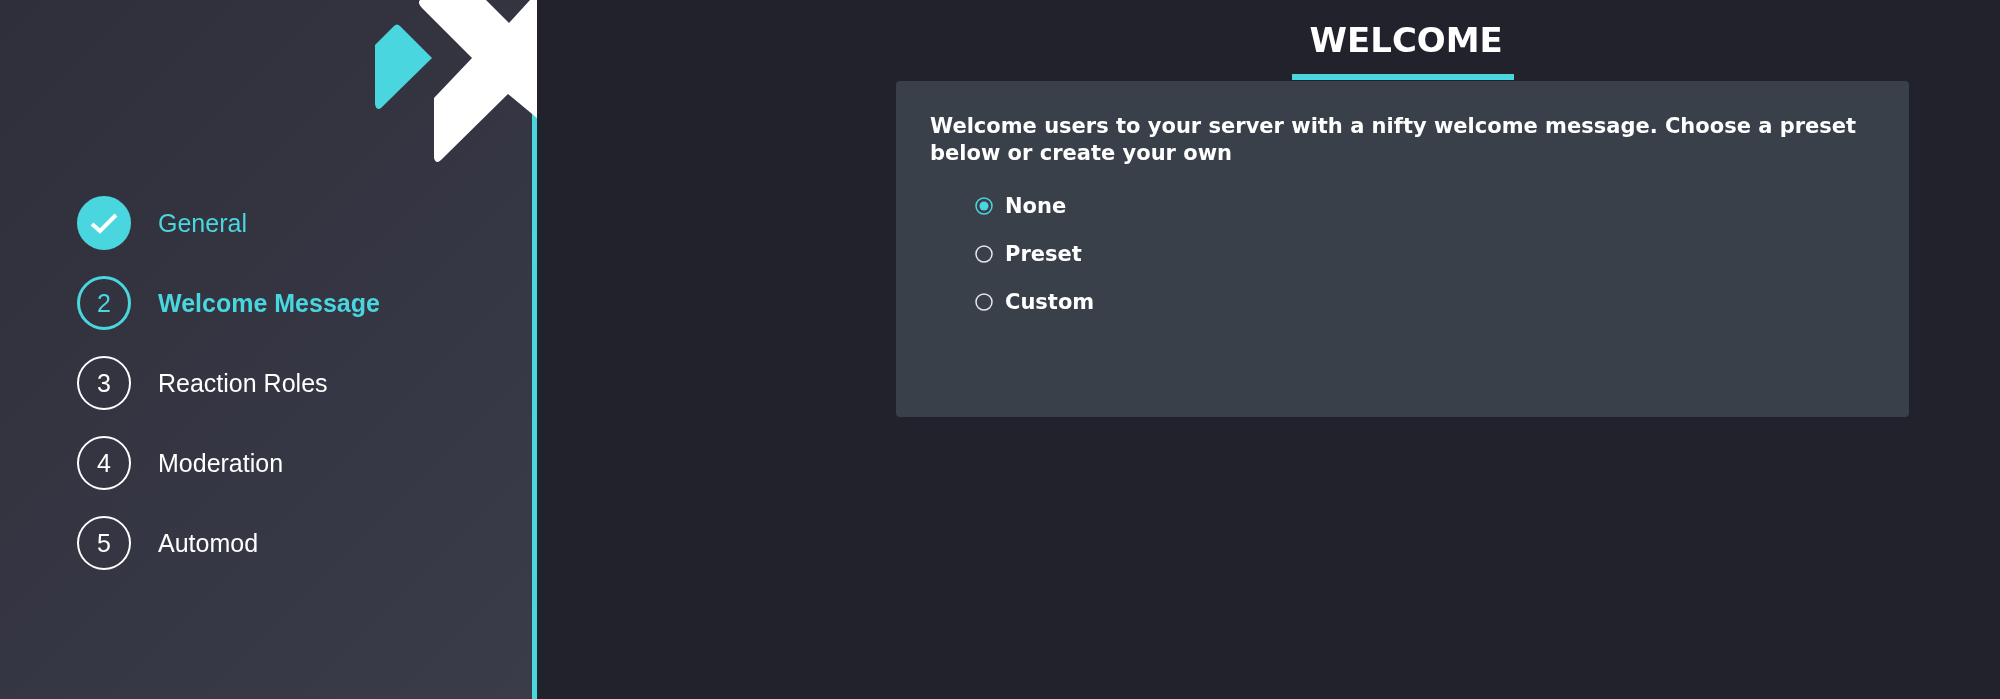  Describe the element at coordinates (304, 223) in the screenshot. I see `step-item: General` at that location.